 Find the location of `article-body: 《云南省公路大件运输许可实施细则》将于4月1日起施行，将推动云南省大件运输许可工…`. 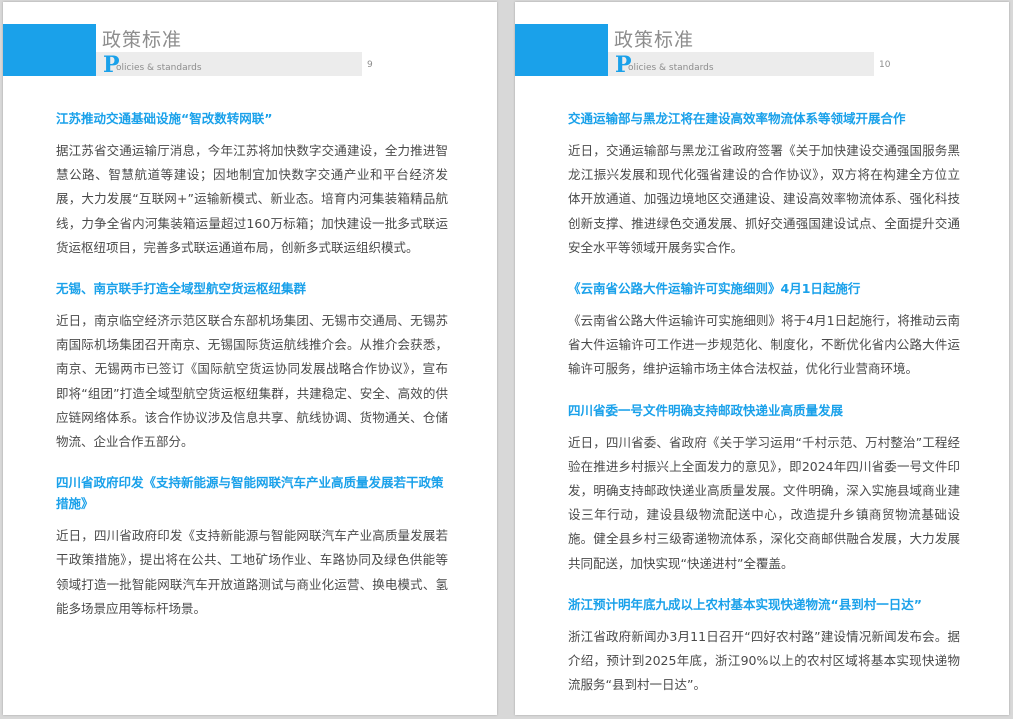

article-body: 《云南省公路大件运输许可实施细则》将于4月1日起施行，将推动云南省大件运输许可工… is located at coordinates (764, 345).